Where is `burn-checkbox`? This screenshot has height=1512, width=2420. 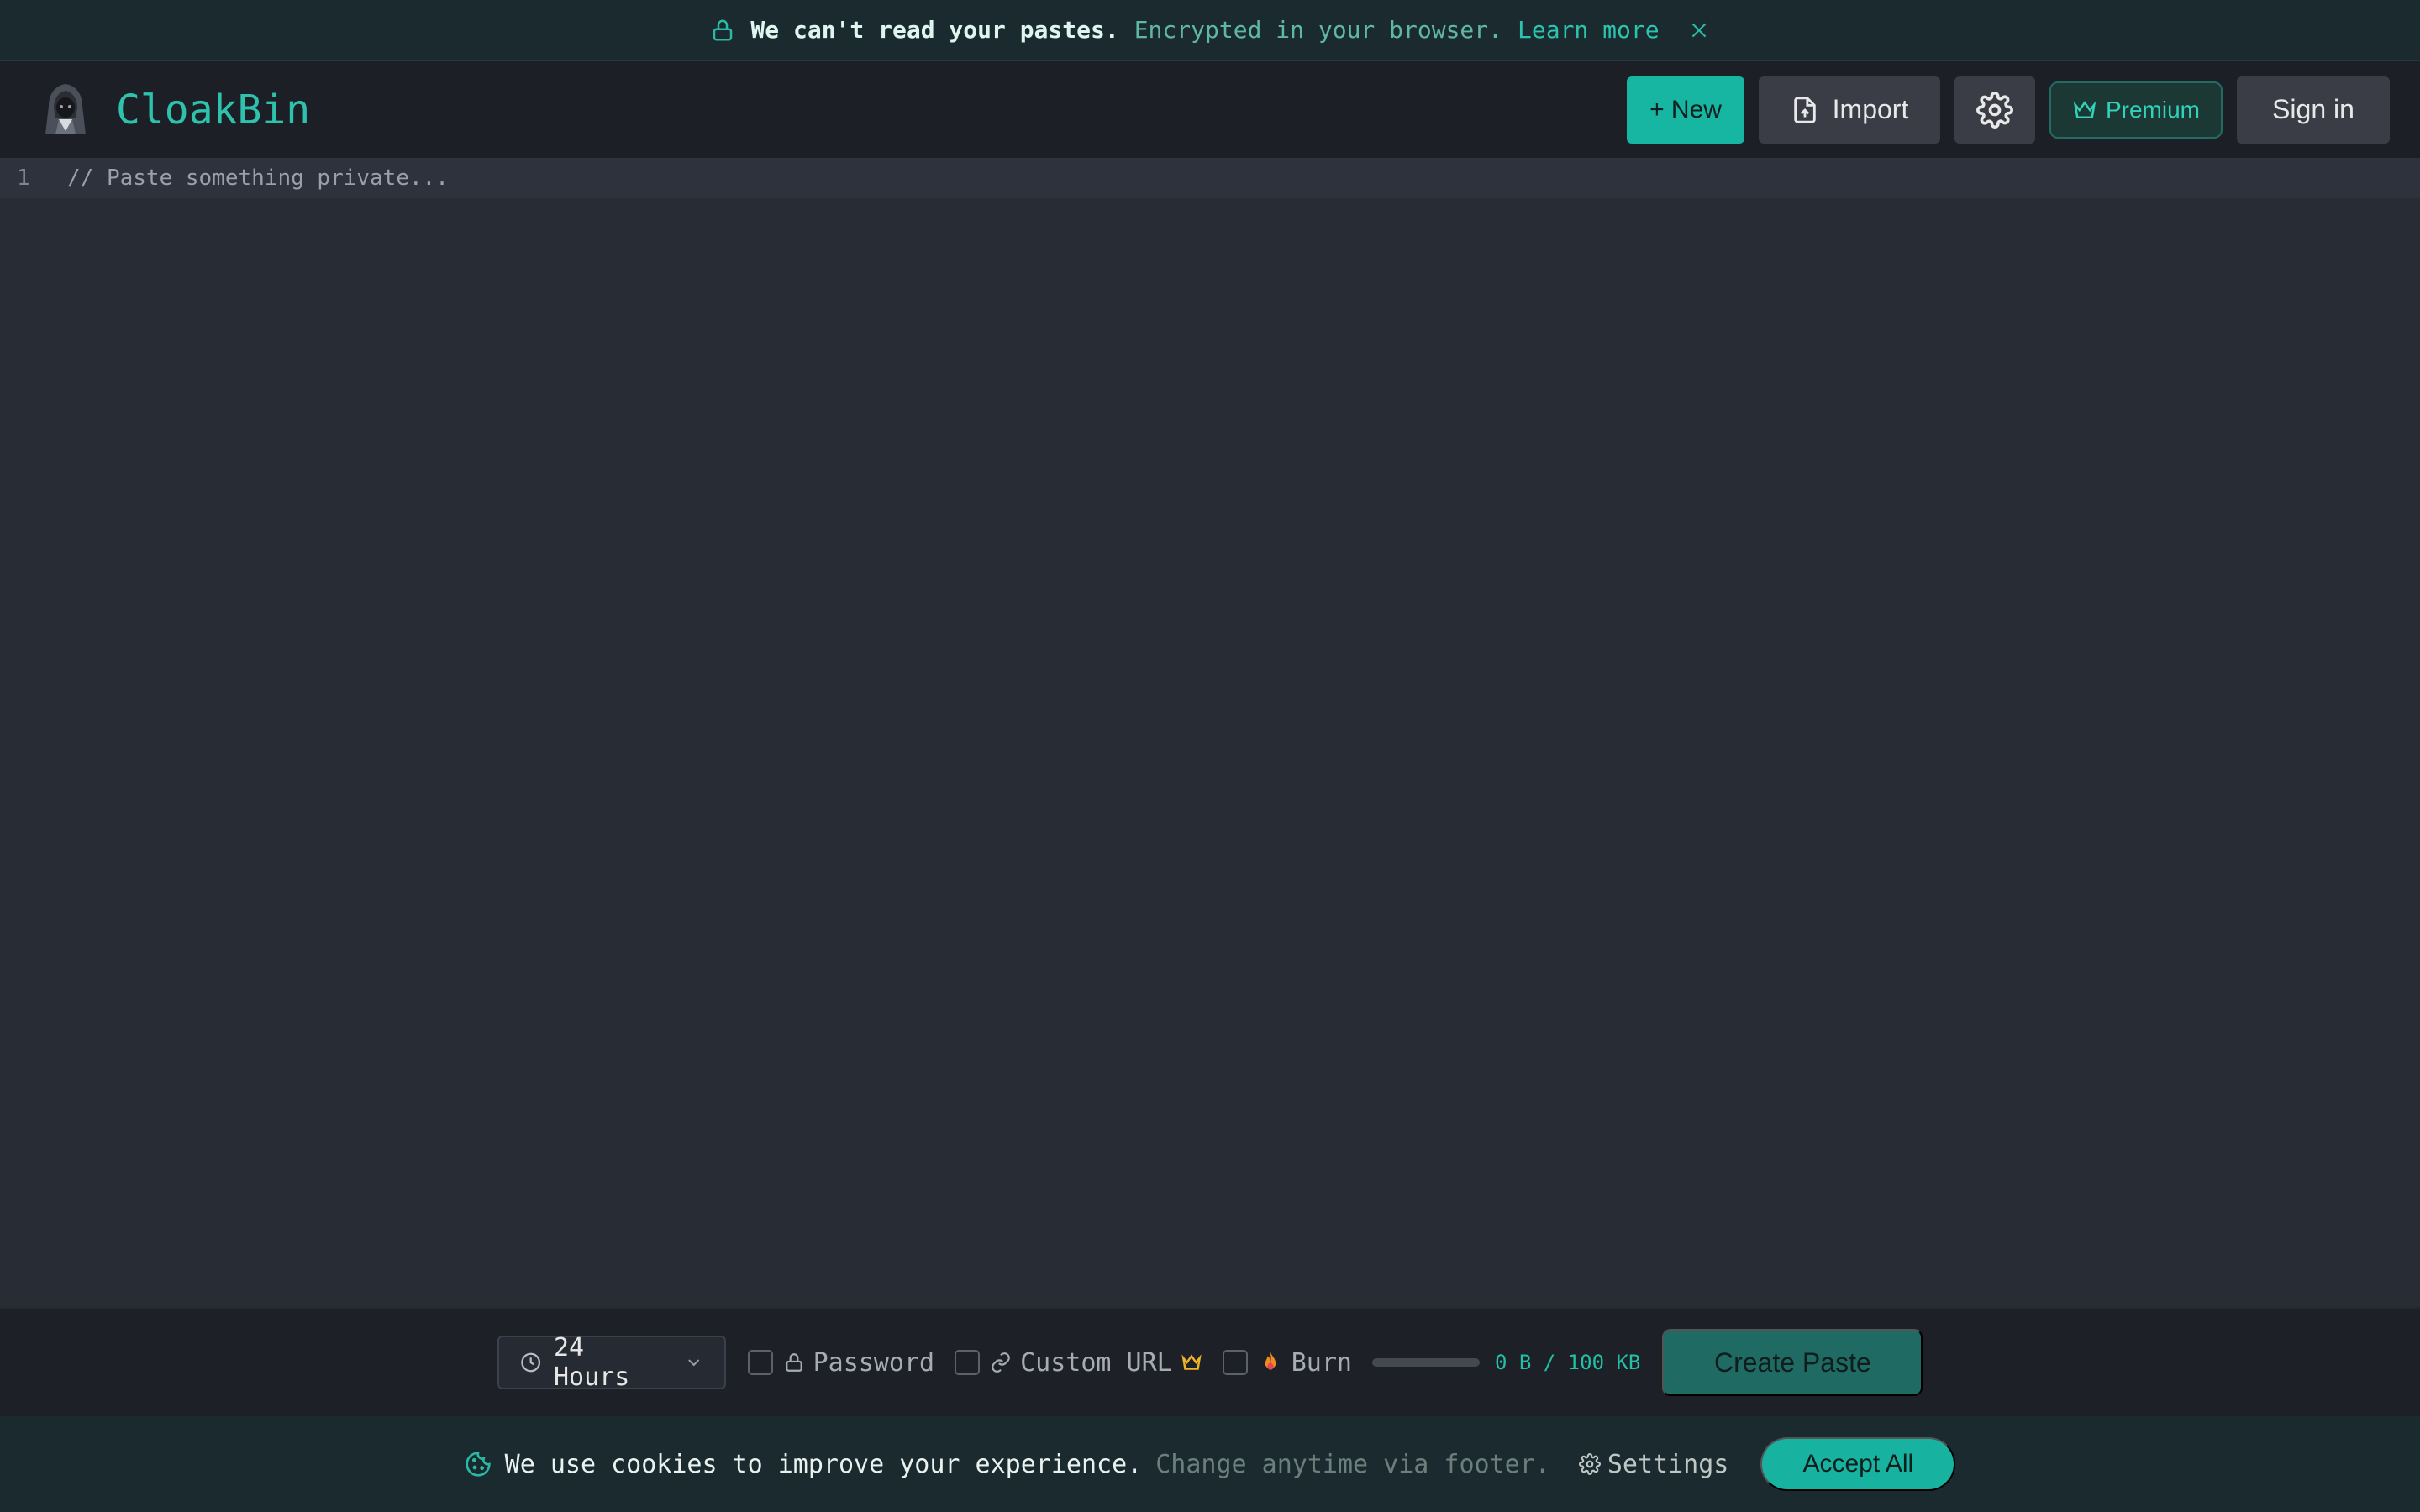 burn-checkbox is located at coordinates (1235, 1362).